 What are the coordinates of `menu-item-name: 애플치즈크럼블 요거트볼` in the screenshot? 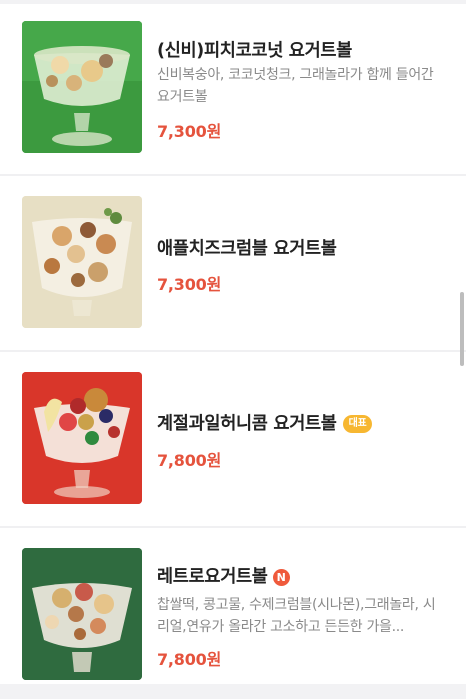 It's located at (247, 249).